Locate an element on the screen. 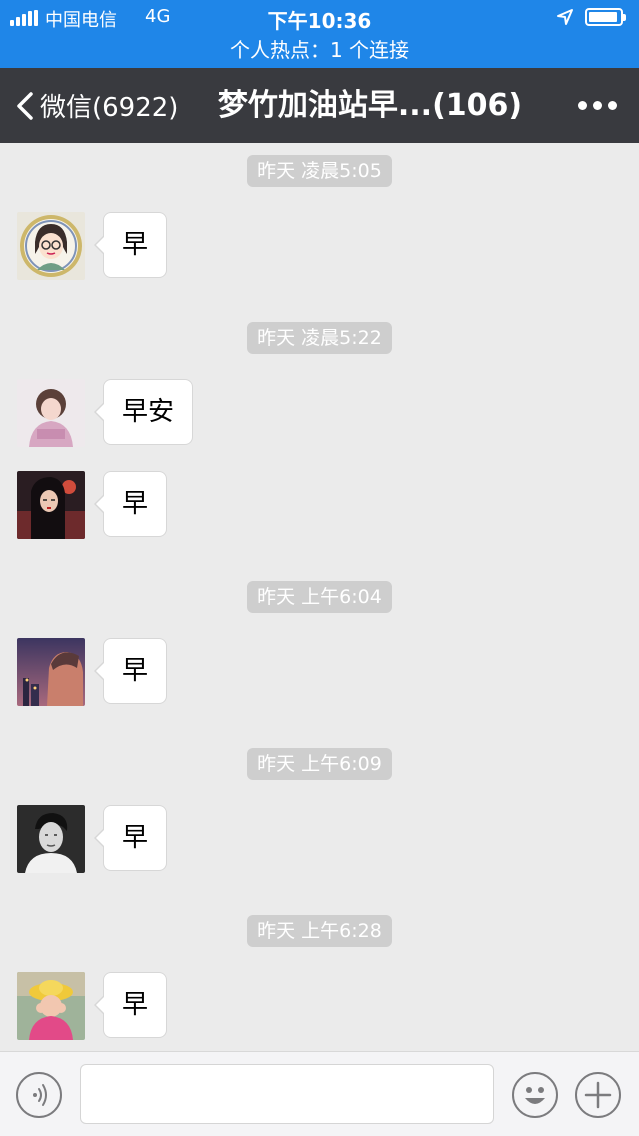 This screenshot has height=1136, width=639. night-scene-avatar is located at coordinates (51, 672).